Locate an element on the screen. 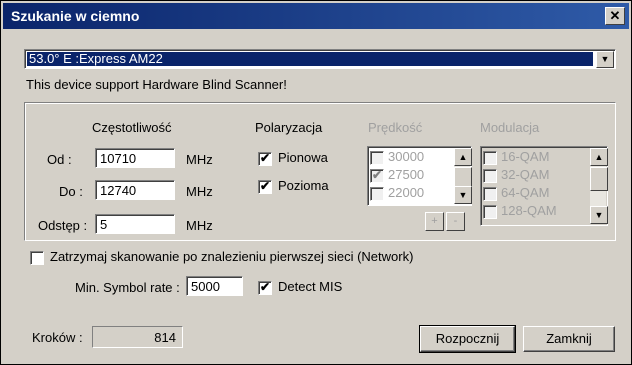 Image resolution: width=632 pixels, height=365 pixels. stop-on-first-network-checkbox is located at coordinates (37, 258).